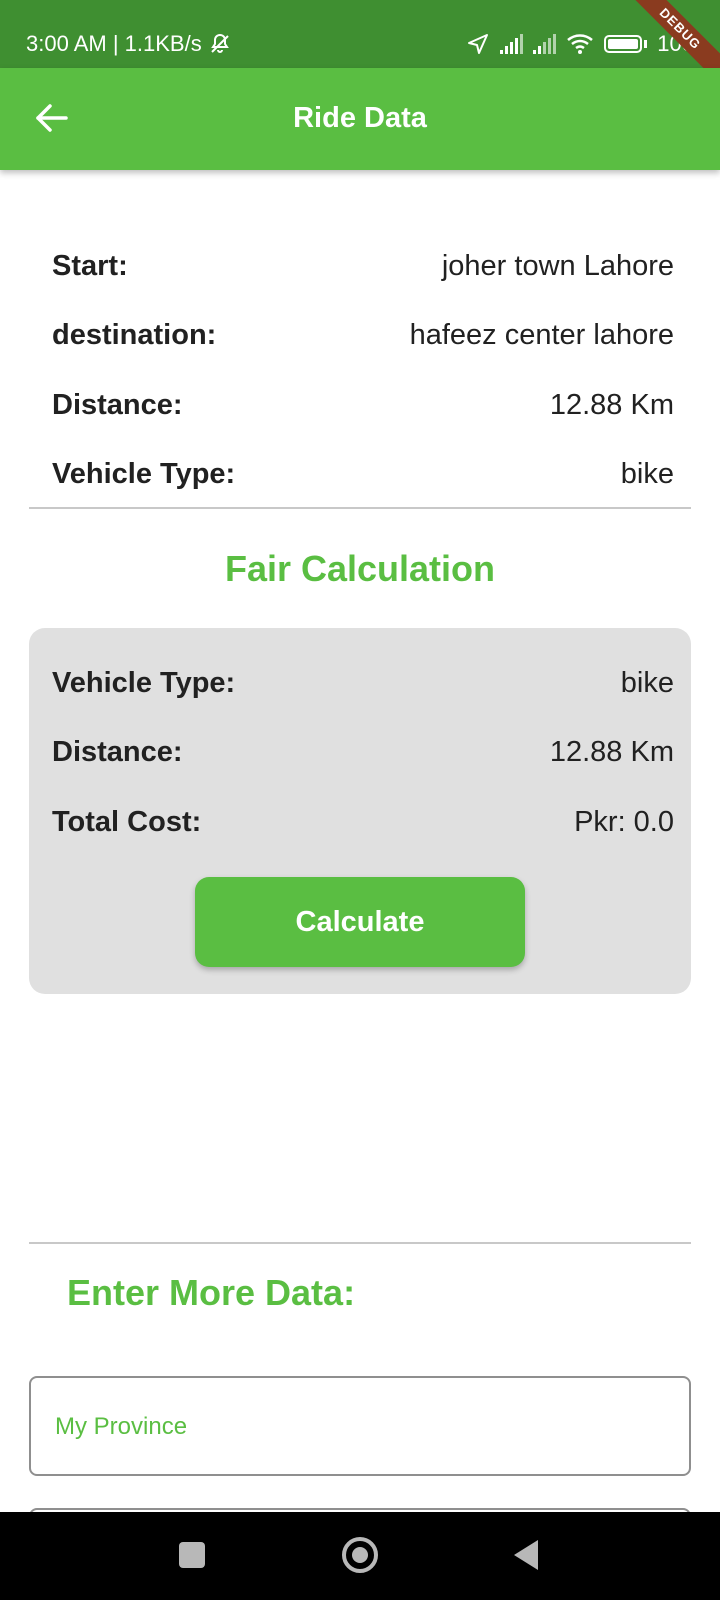  What do you see at coordinates (647, 682) in the screenshot?
I see `fare-vehicle-value: bike` at bounding box center [647, 682].